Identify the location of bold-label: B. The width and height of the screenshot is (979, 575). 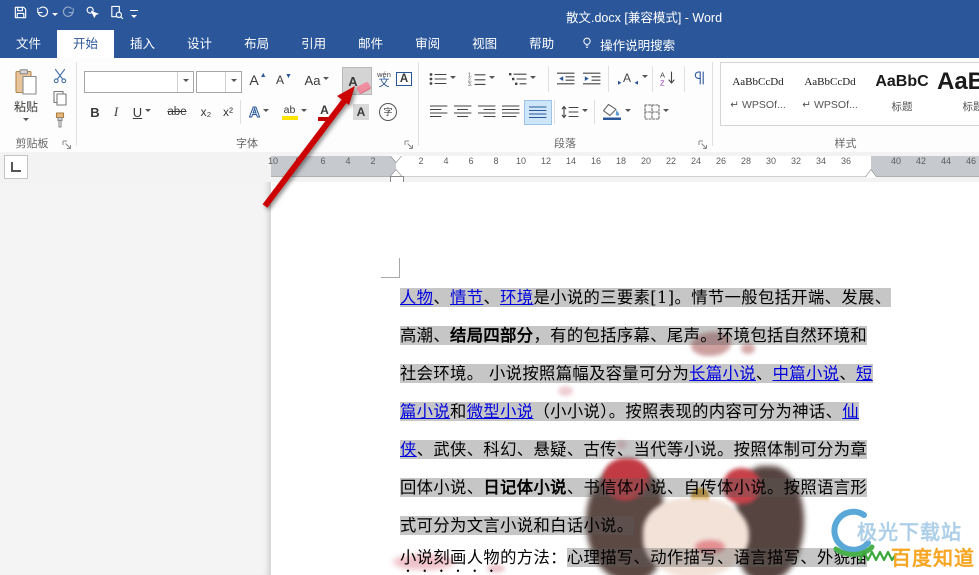
(95, 112).